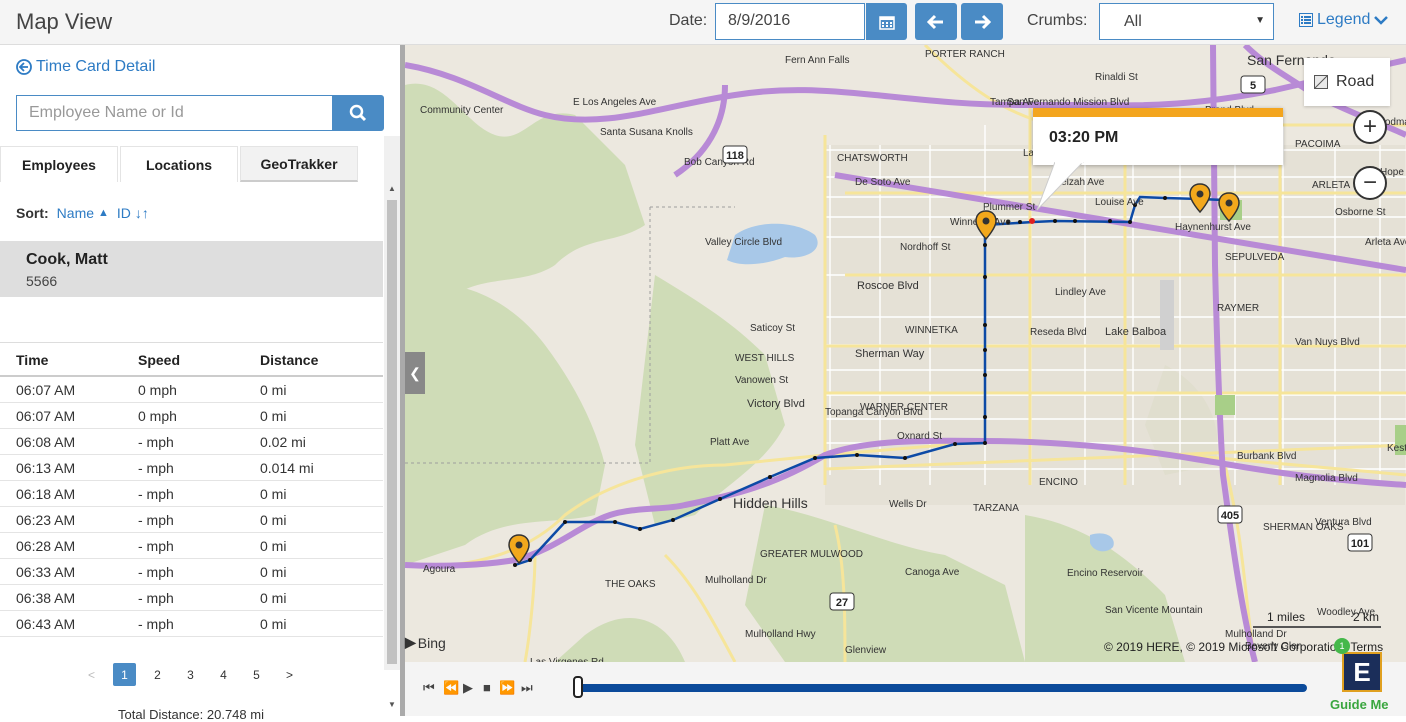  I want to click on map-label: Magnolia Blvd, so click(1326, 478).